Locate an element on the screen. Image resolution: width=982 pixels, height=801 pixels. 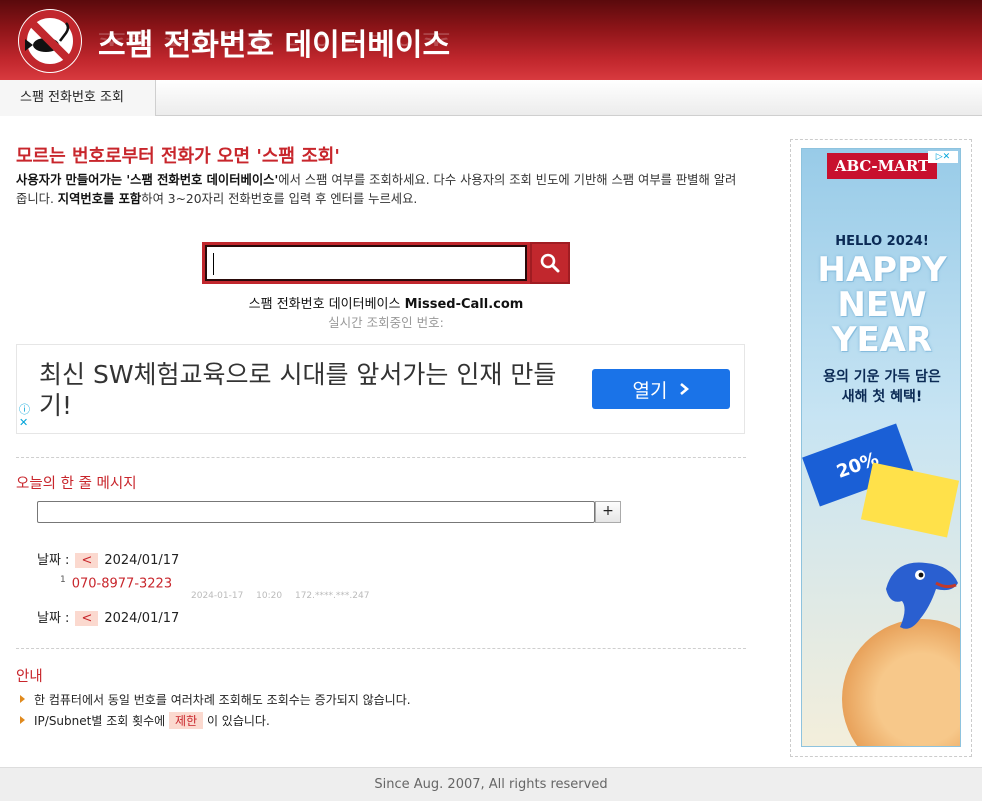
notice-item: IP/Subnet별 조회 횟수에 제한 이 있습니다. is located at coordinates (145, 720).